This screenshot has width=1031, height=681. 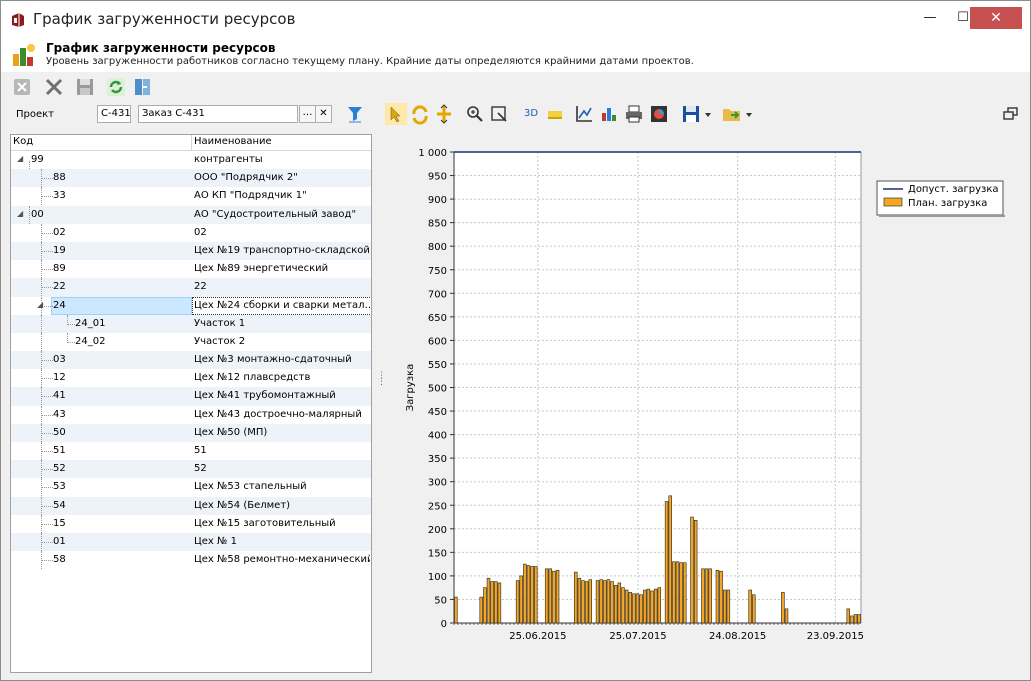 What do you see at coordinates (191, 560) in the screenshot?
I see `tree-row: 58 Цех №58 ремонтно-механический` at bounding box center [191, 560].